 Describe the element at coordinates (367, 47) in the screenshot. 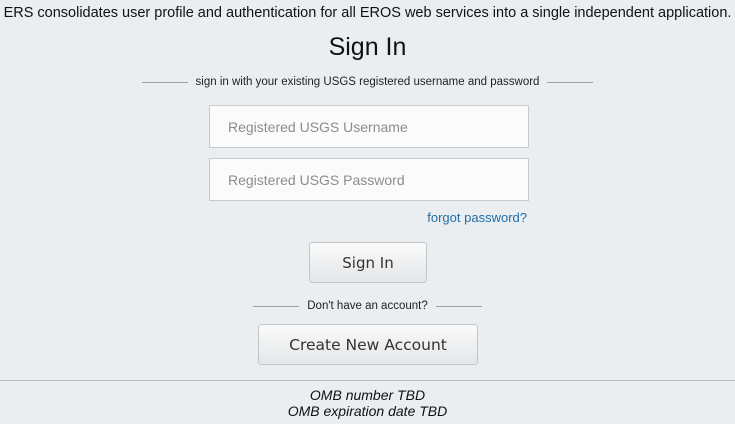

I see `page-title: Sign In` at that location.